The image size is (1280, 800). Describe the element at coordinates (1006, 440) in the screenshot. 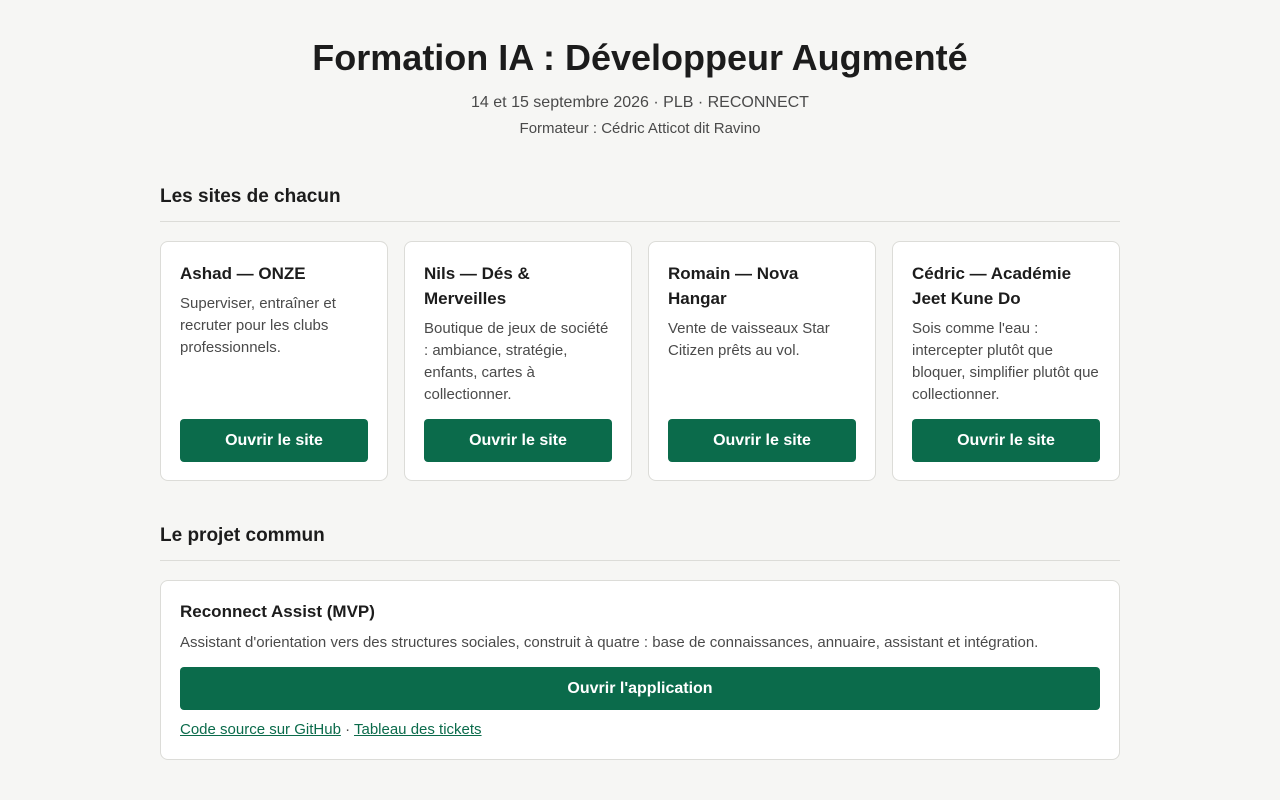

I see `open-site-button-cedric: Ouvrir le site` at that location.